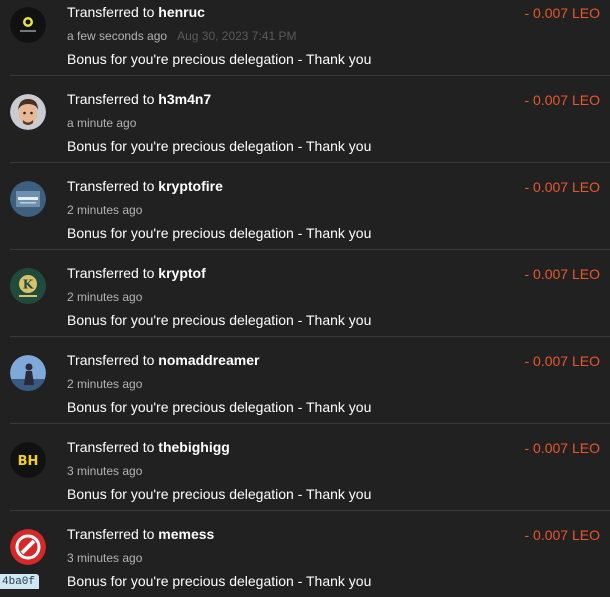  What do you see at coordinates (181, 273) in the screenshot?
I see `recipient-link: kryptof` at bounding box center [181, 273].